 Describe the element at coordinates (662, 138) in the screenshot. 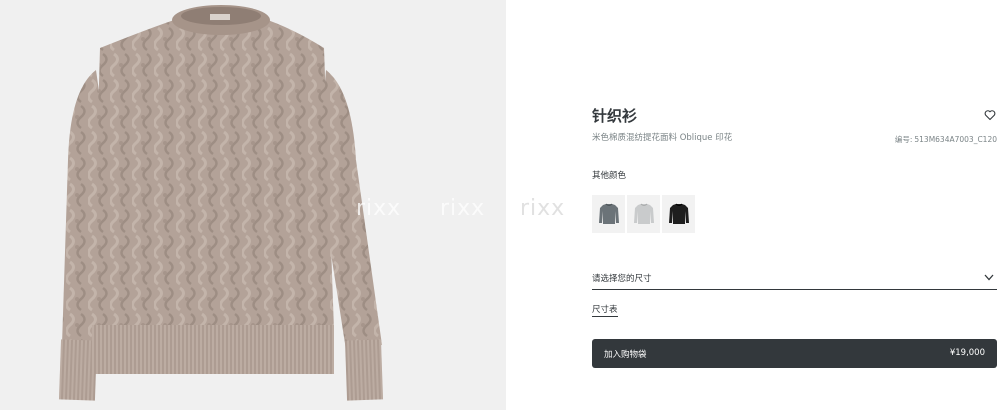

I see `product-subtitle: 米色棉质混纺提花面料 Oblique 印花` at that location.